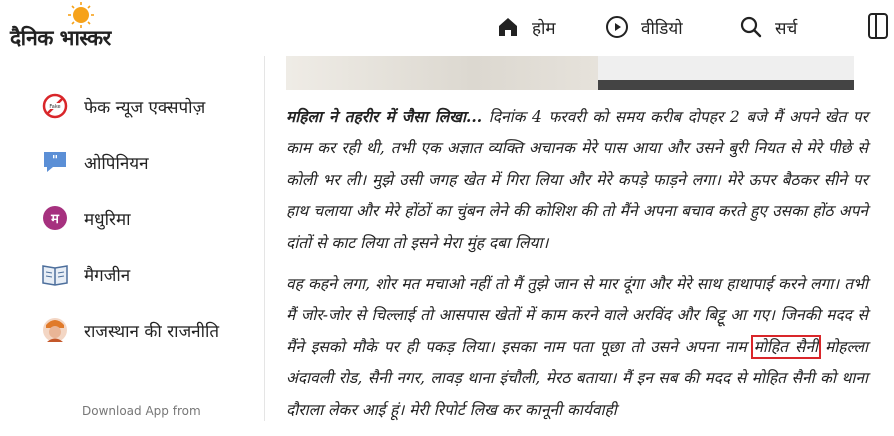 This screenshot has height=436, width=894. Describe the element at coordinates (662, 28) in the screenshot. I see `nav-video-label: वीडियो` at that location.